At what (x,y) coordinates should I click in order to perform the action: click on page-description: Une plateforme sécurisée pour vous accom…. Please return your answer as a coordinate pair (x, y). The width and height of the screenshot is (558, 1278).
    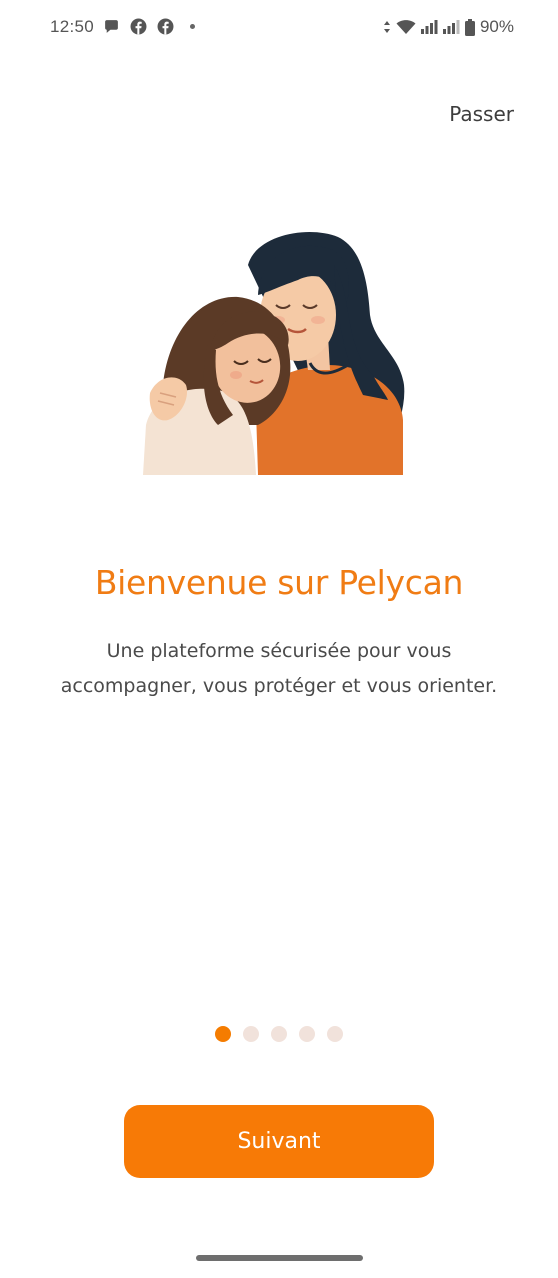
    Looking at the image, I should click on (279, 668).